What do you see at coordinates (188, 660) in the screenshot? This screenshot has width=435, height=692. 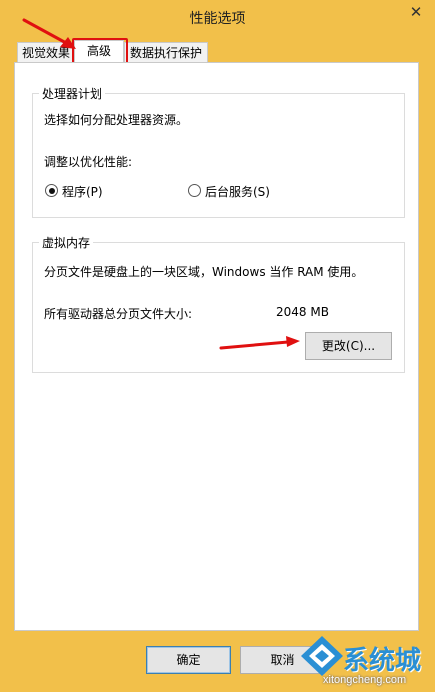 I see `ok-button: 确定` at bounding box center [188, 660].